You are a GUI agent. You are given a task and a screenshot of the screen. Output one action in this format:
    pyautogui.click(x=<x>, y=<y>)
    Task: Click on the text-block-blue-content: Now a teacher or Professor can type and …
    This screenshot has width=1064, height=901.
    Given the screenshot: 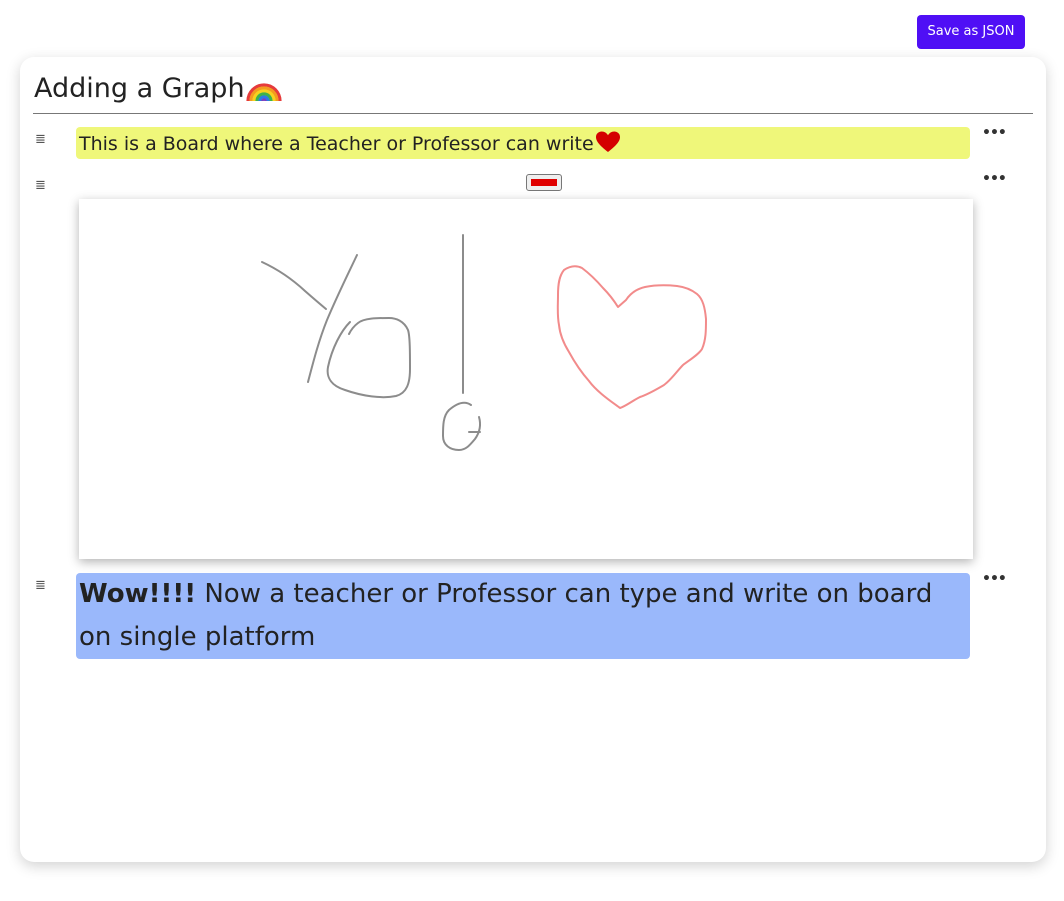 What is the action you would take?
    pyautogui.click(x=506, y=615)
    